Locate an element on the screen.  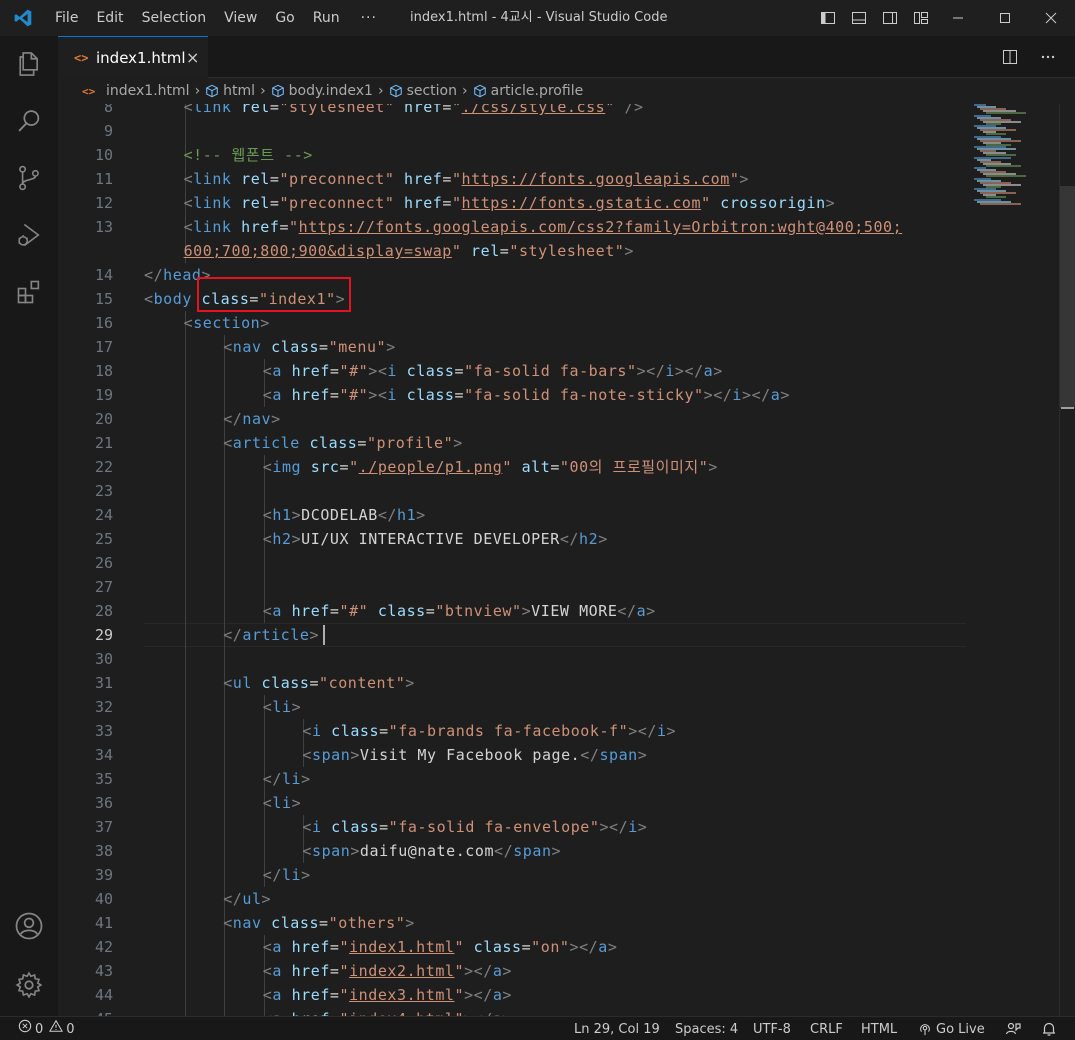
code-line: 26 is located at coordinates (558, 563).